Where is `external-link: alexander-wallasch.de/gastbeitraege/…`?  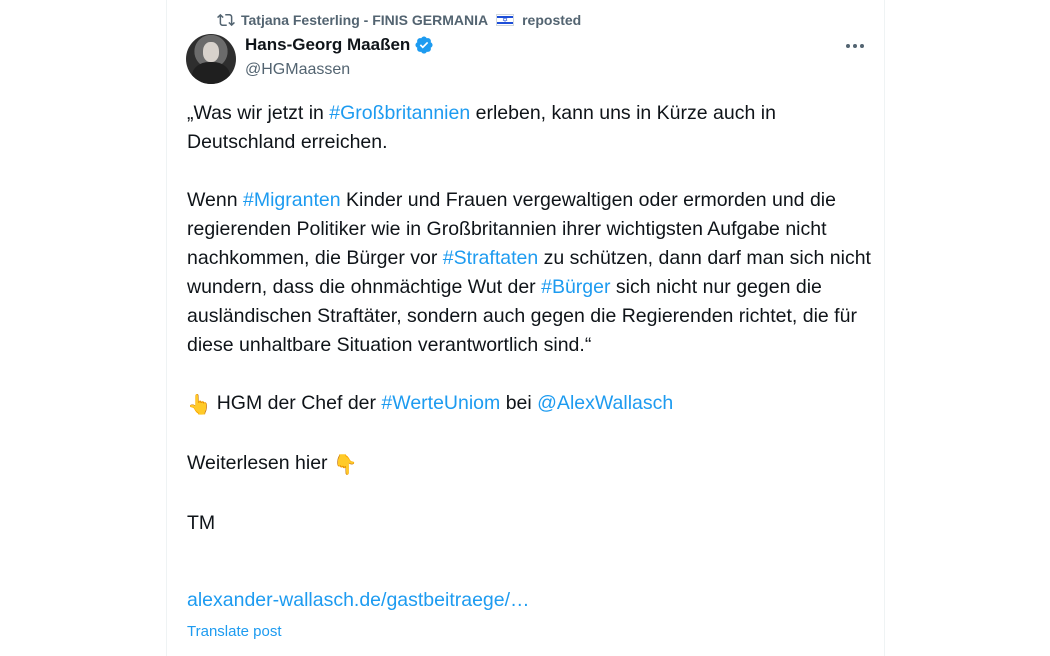 external-link: alexander-wallasch.de/gastbeitraege/… is located at coordinates (358, 600).